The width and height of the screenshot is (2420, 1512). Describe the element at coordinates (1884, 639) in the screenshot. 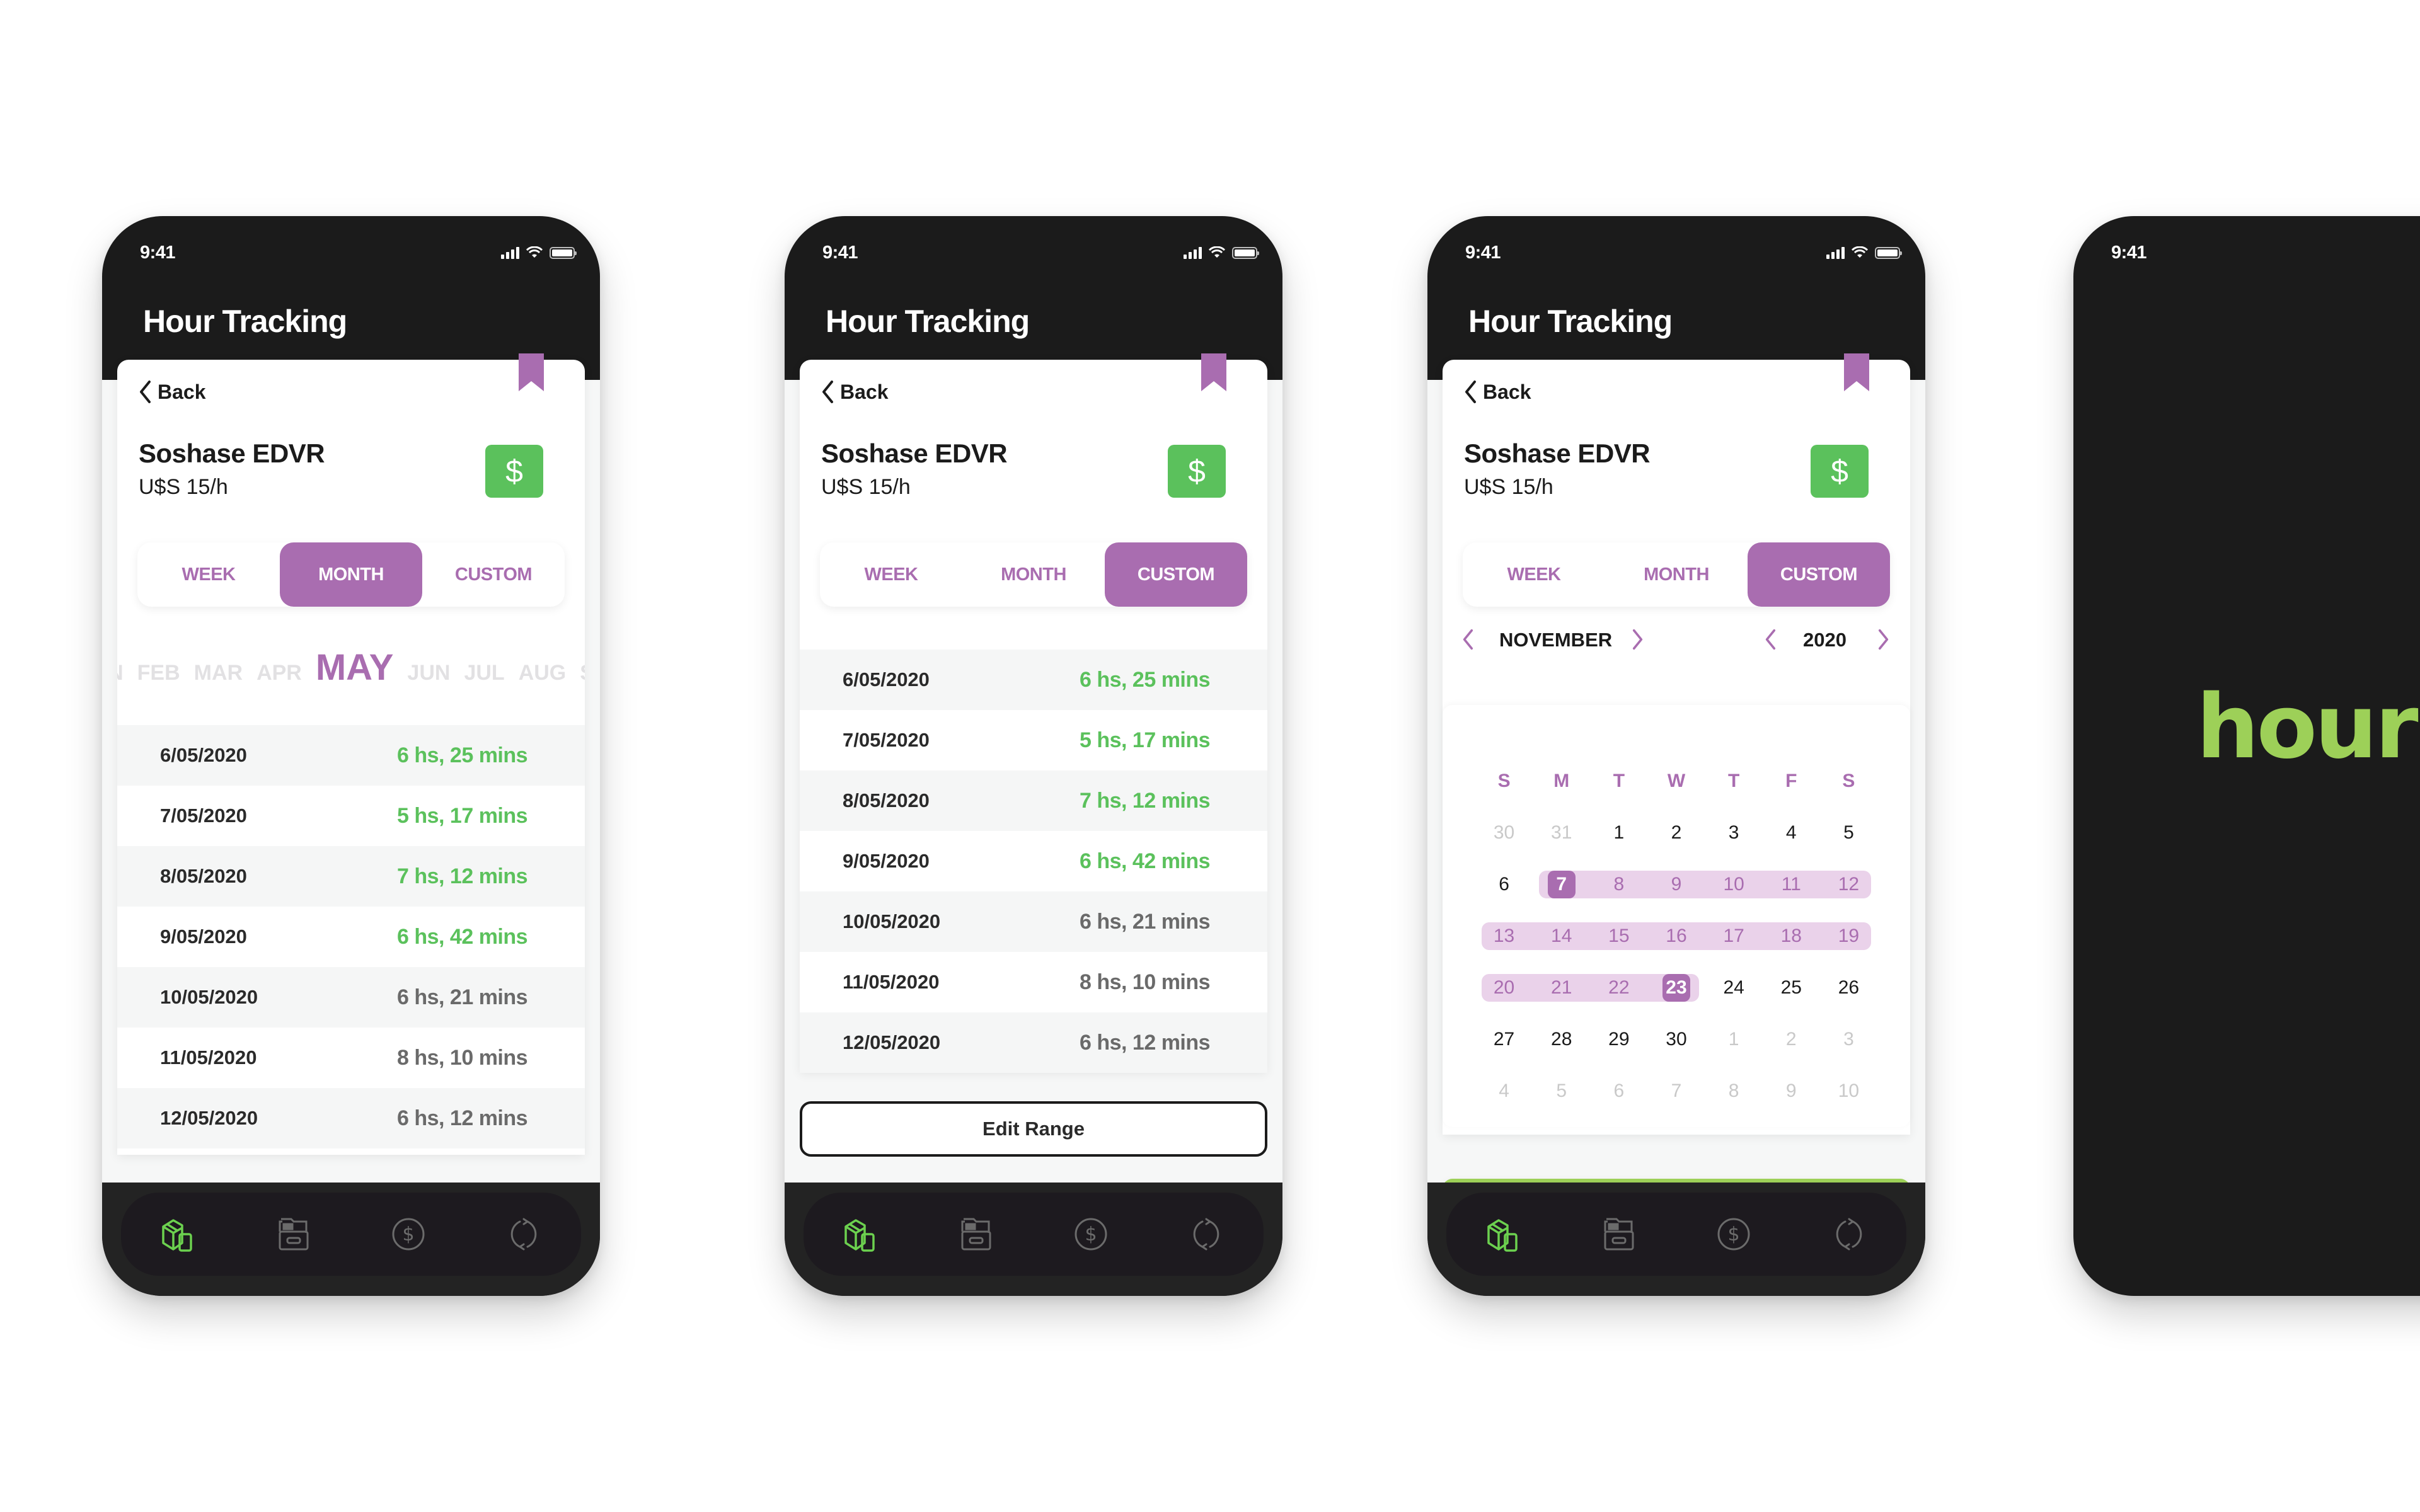

I see `next-year-icon` at that location.